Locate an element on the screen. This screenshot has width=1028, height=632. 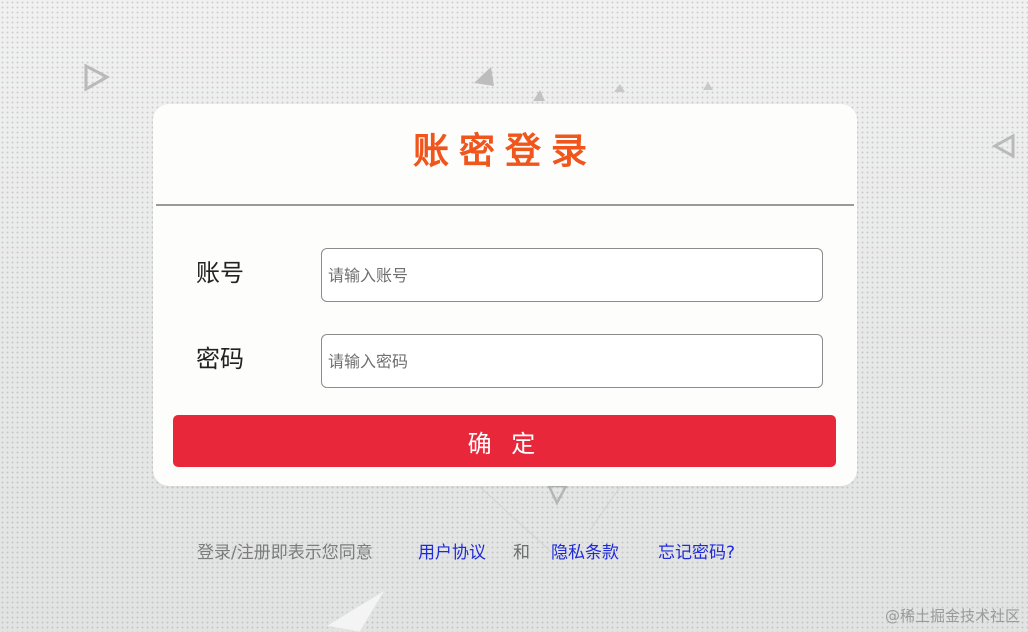
watermark: @稀土掘金技术社区 is located at coordinates (952, 616).